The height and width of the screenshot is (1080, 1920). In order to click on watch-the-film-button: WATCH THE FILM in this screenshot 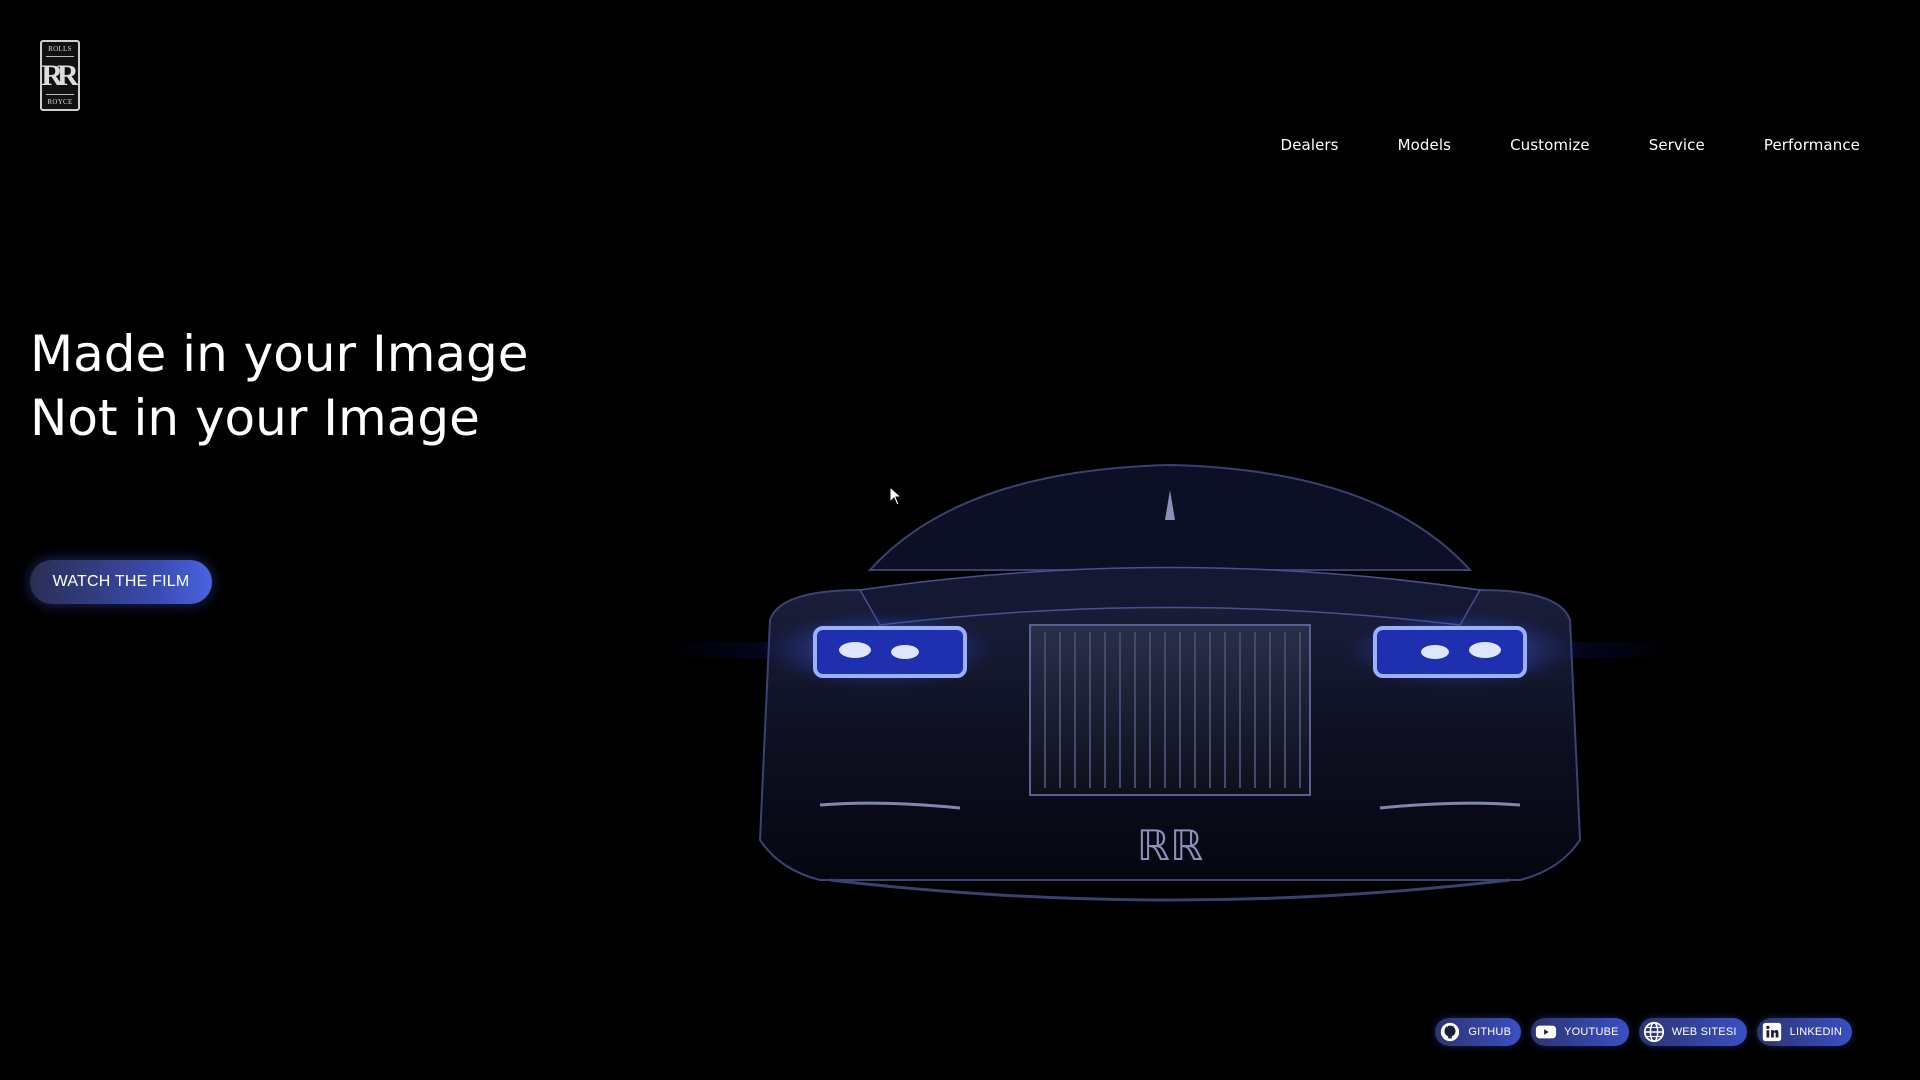, I will do `click(121, 582)`.